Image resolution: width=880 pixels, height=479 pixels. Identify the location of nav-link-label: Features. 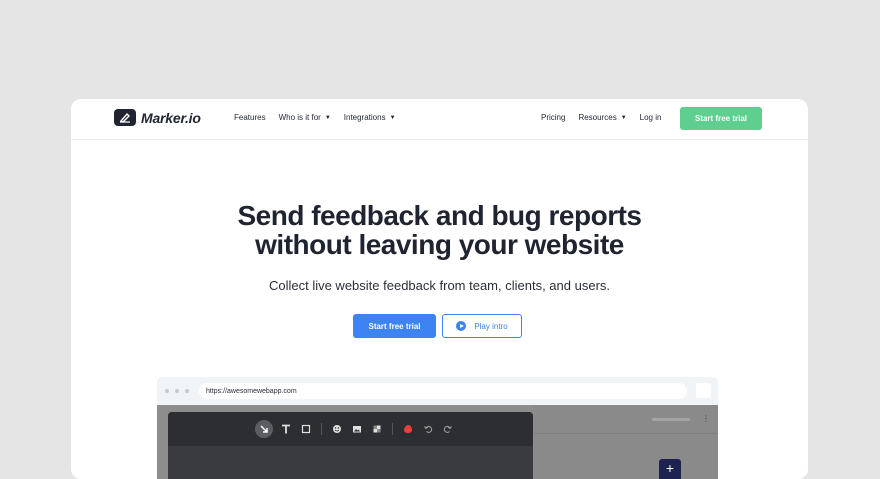
(250, 117).